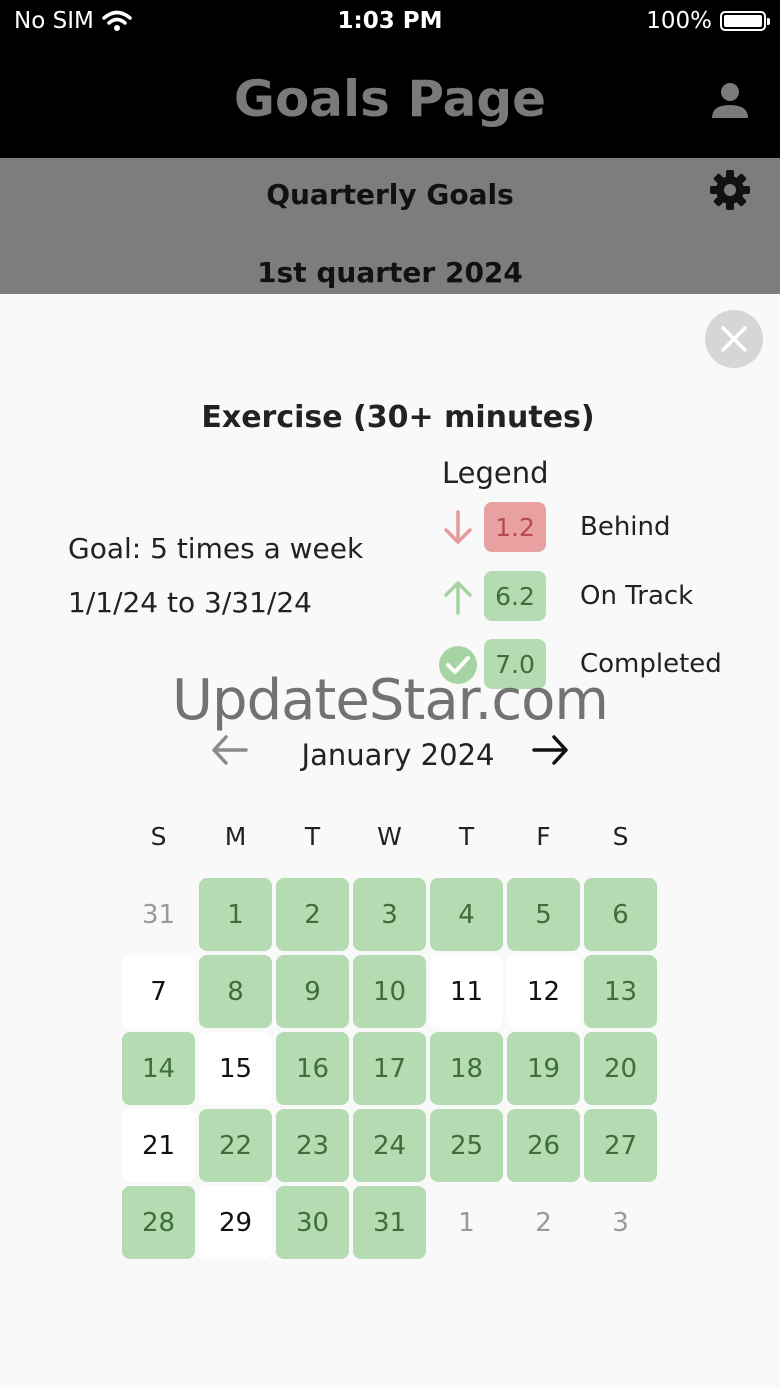  Describe the element at coordinates (390, 272) in the screenshot. I see `quarter-label: 1st quarter 2024` at that location.